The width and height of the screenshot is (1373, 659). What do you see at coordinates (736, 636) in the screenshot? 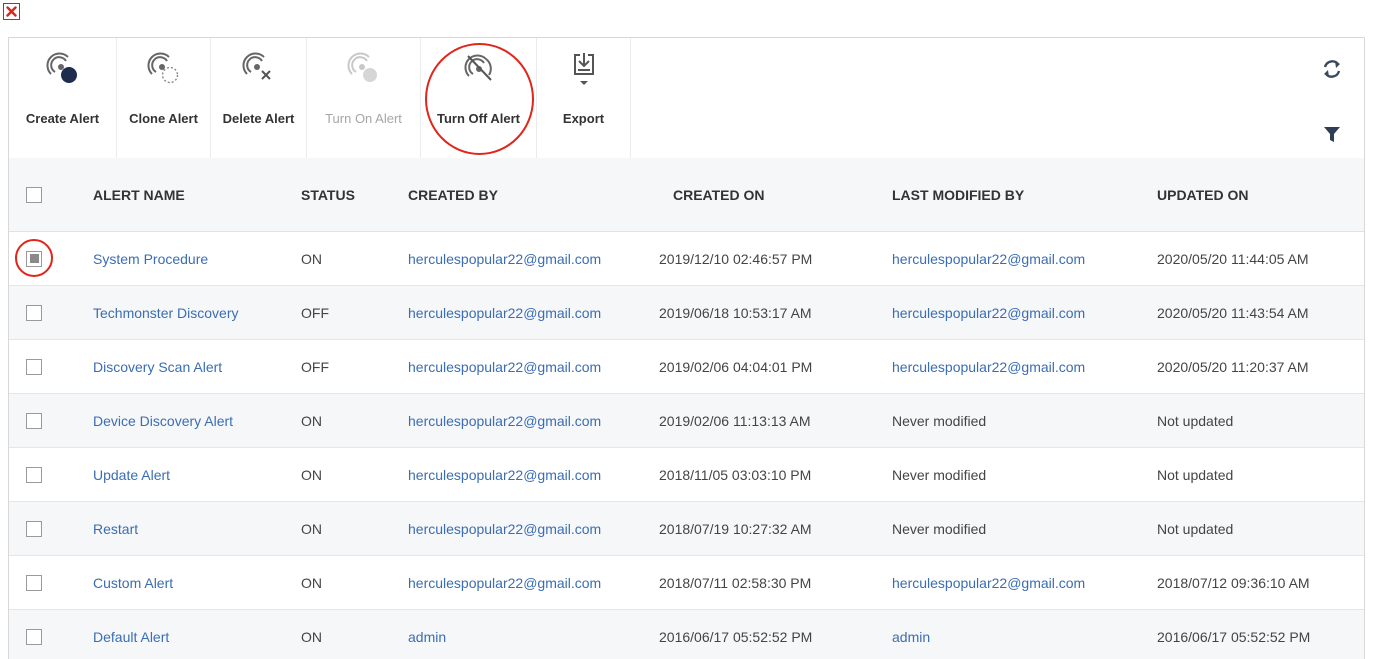
I see `created-on-value: 2016/06/17 05:52:52 PM` at bounding box center [736, 636].